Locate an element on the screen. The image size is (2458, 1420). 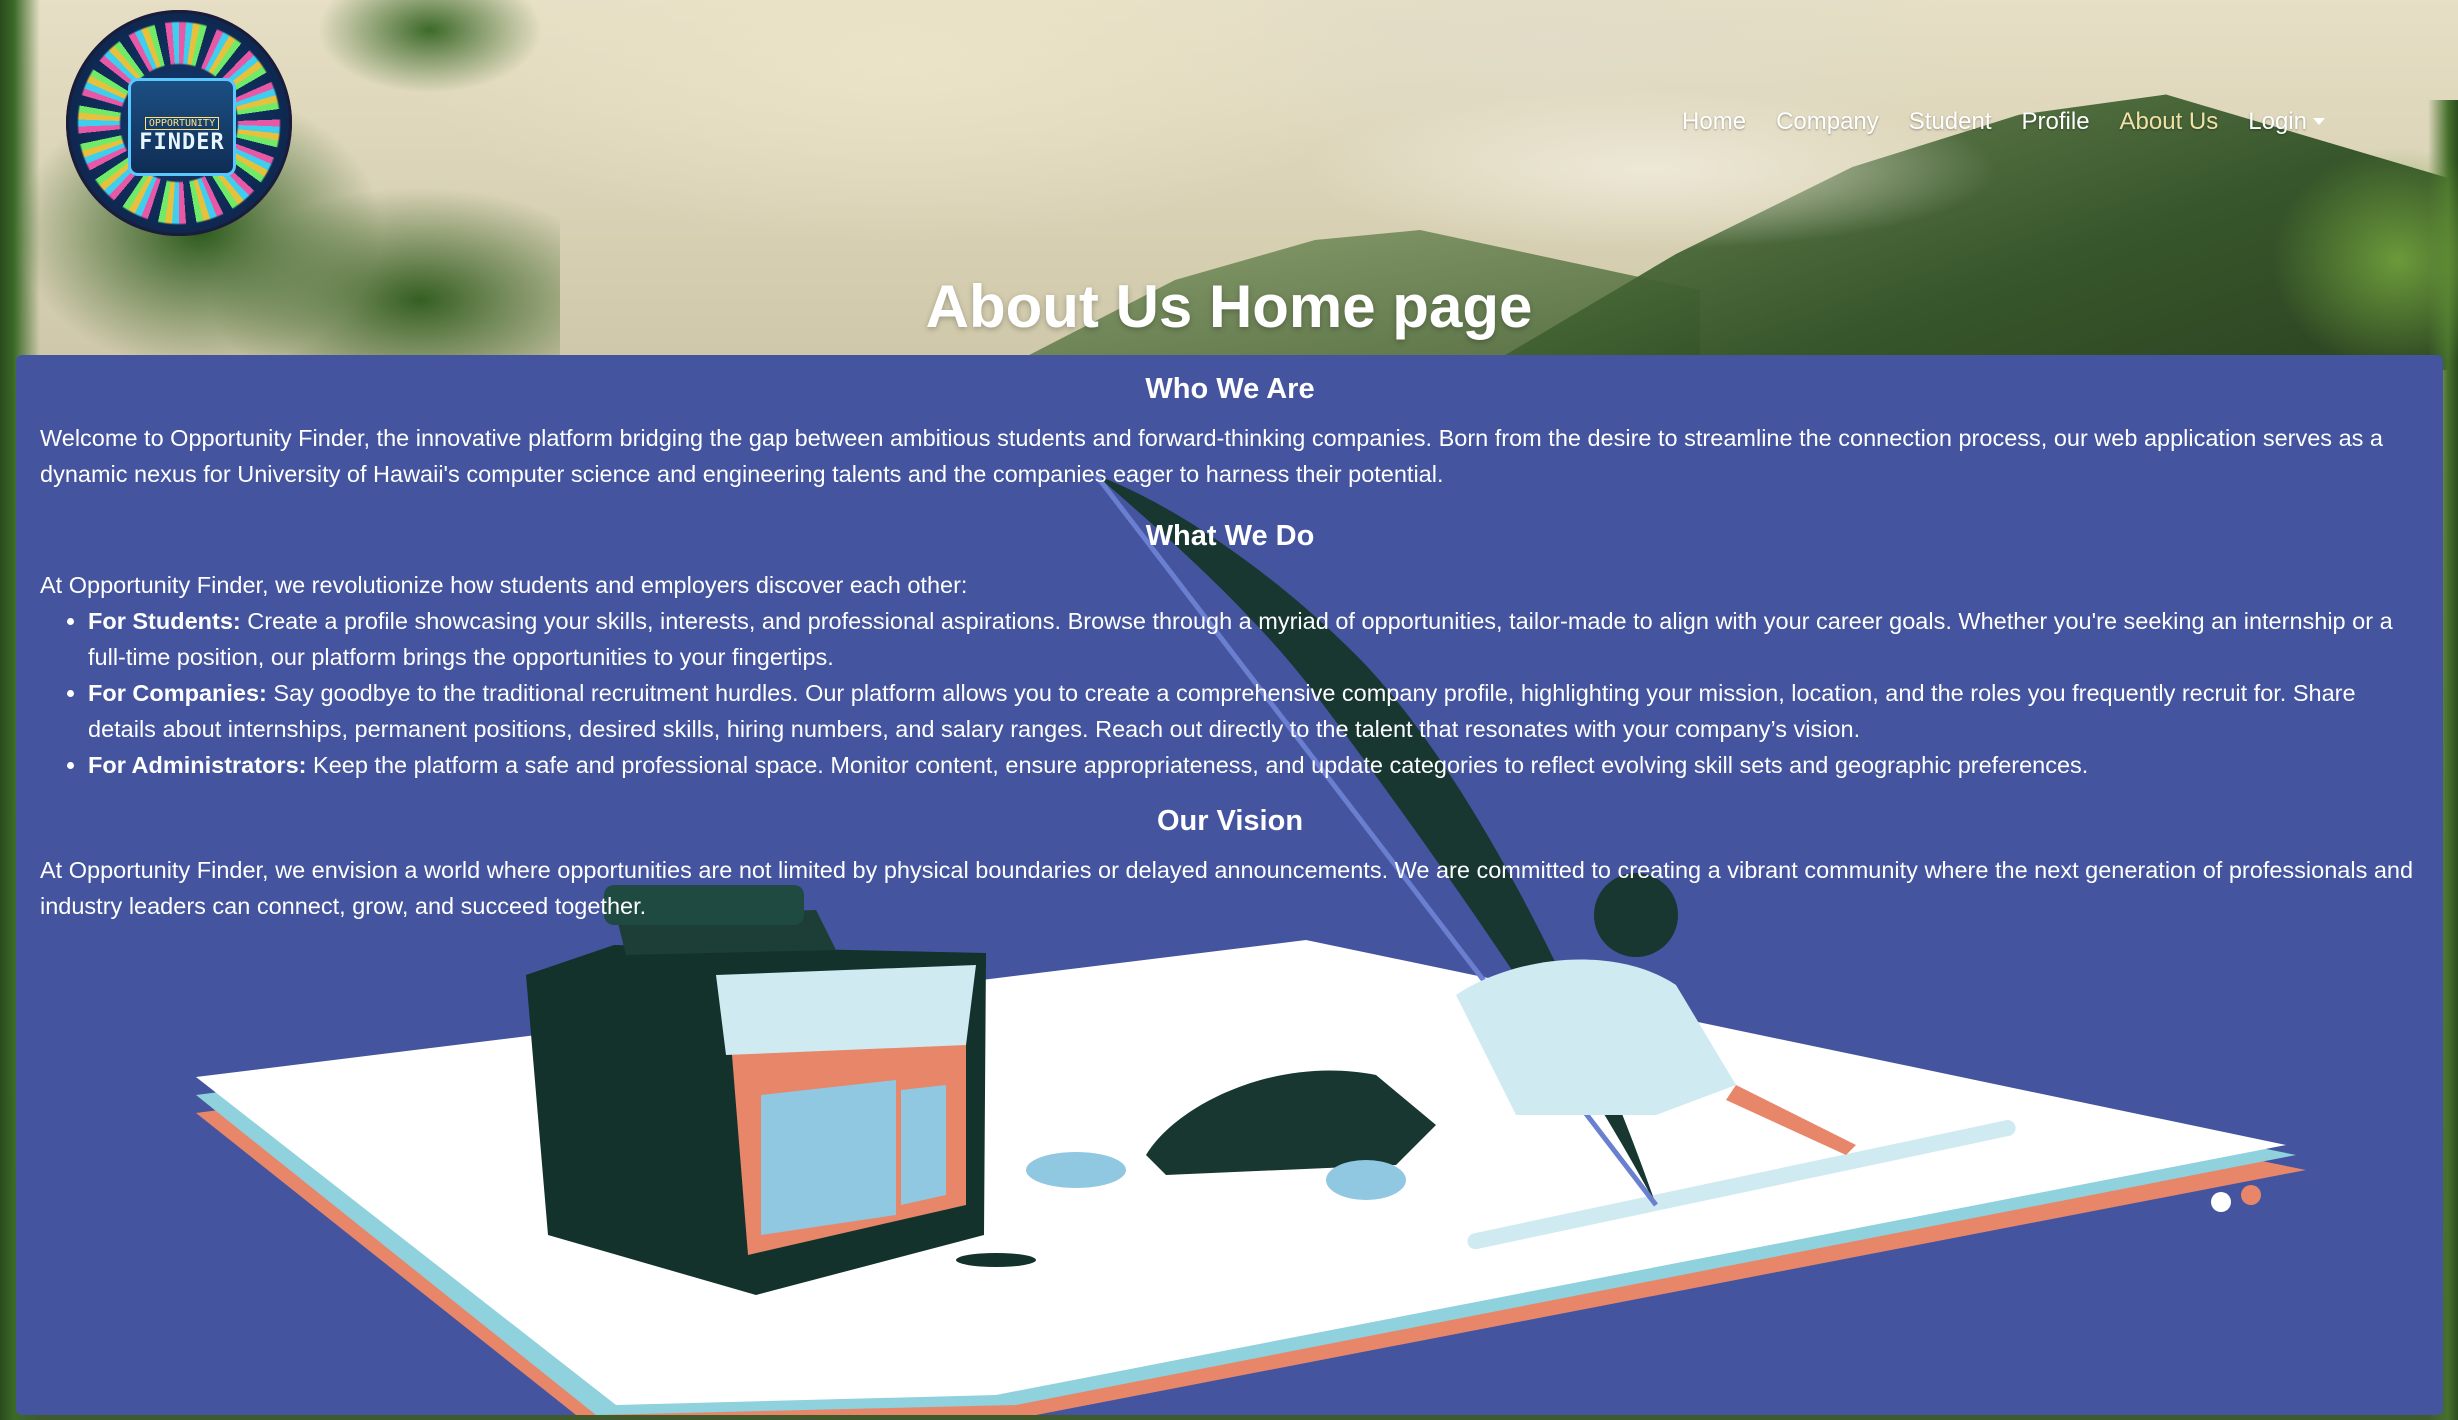
nav-profile-link: Profile is located at coordinates (2056, 122).